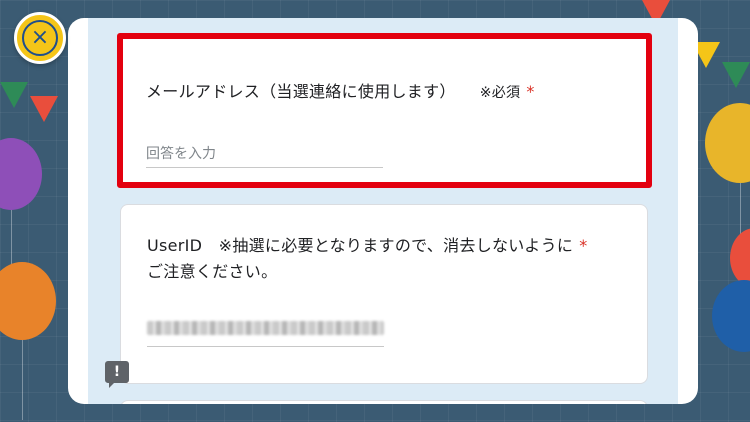 The height and width of the screenshot is (422, 750). Describe the element at coordinates (117, 374) in the screenshot. I see `feedback-icon: !` at that location.